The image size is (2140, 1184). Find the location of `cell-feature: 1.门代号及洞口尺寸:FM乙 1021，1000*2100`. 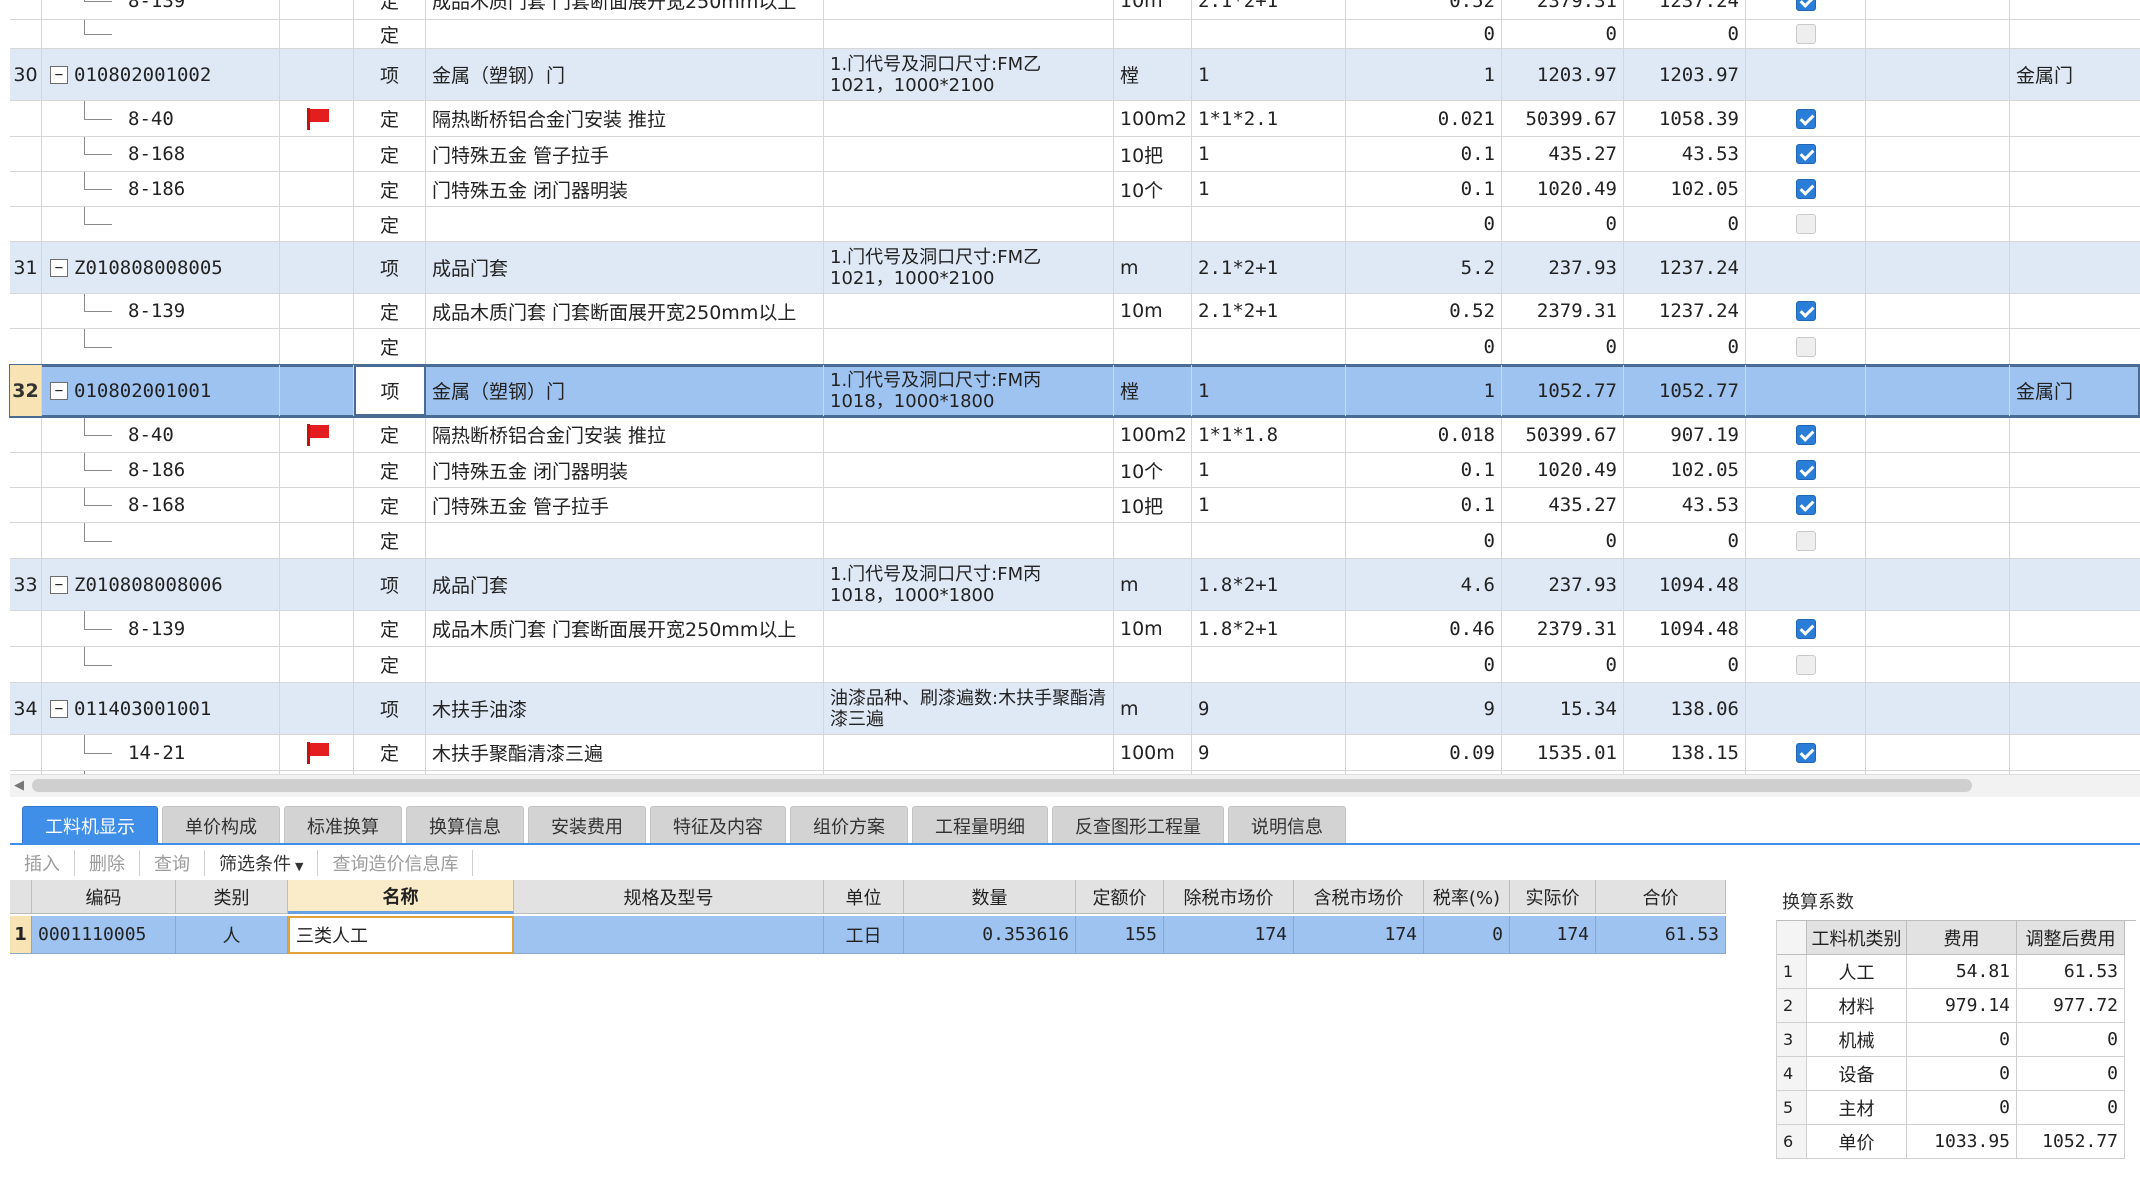

cell-feature: 1.门代号及洞口尺寸:FM乙 1021，1000*2100 is located at coordinates (969, 74).